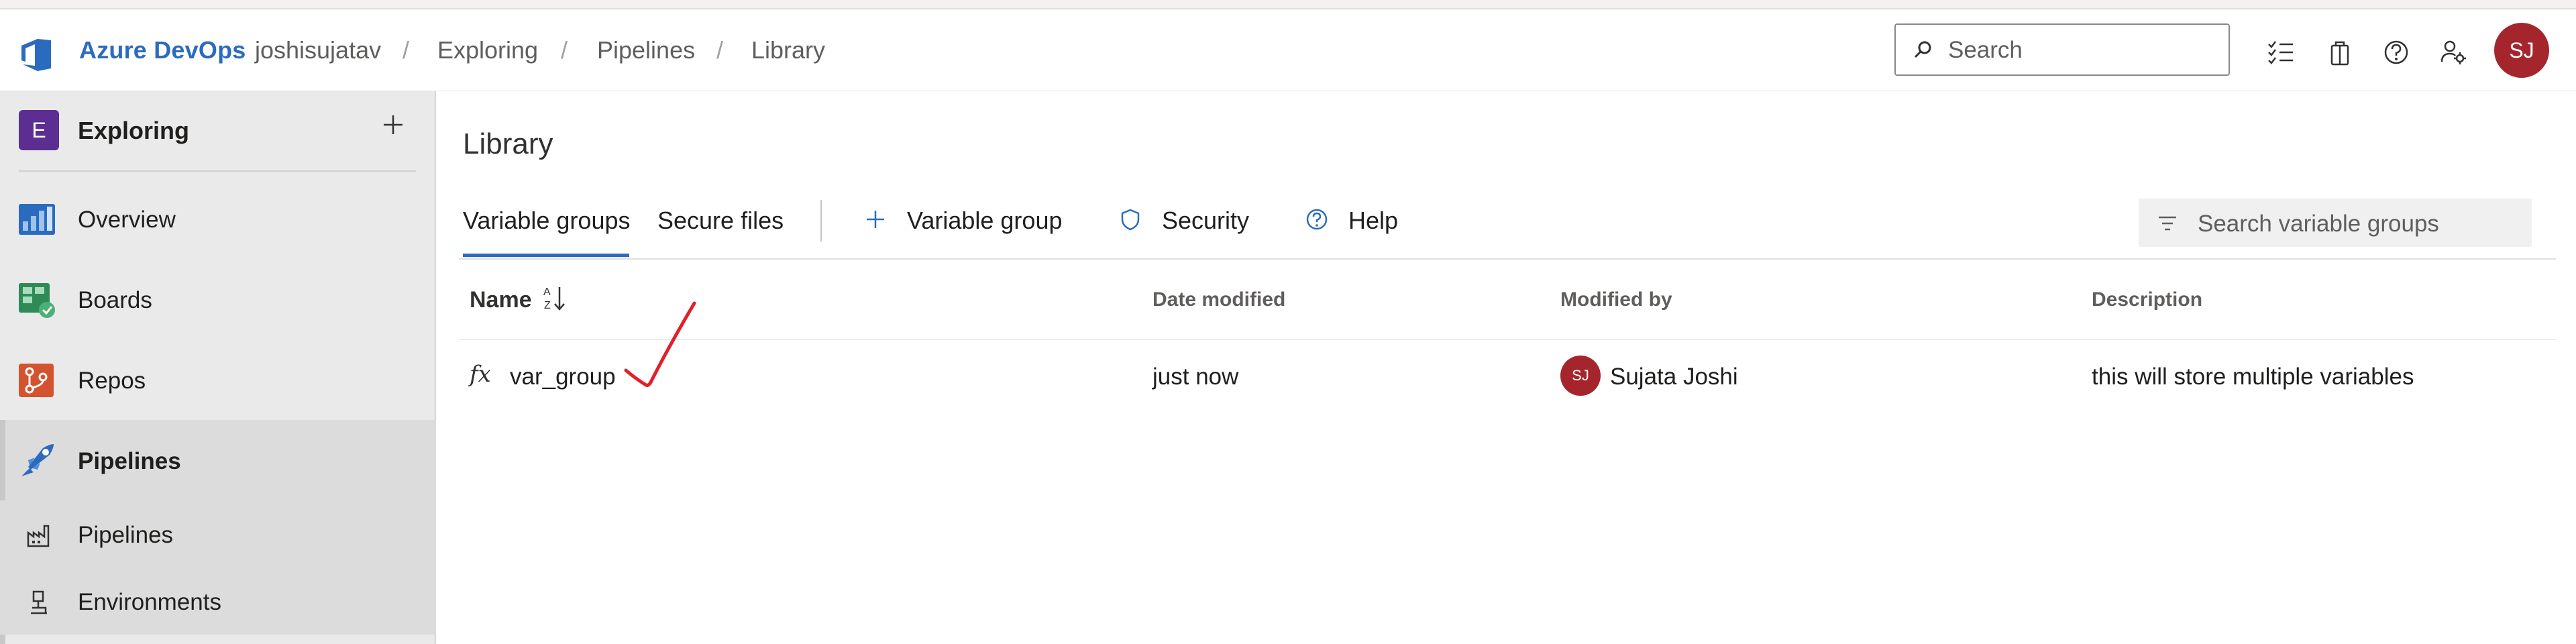 This screenshot has width=2576, height=644. Describe the element at coordinates (1985, 50) in the screenshot. I see `search-placeholder: Search` at that location.